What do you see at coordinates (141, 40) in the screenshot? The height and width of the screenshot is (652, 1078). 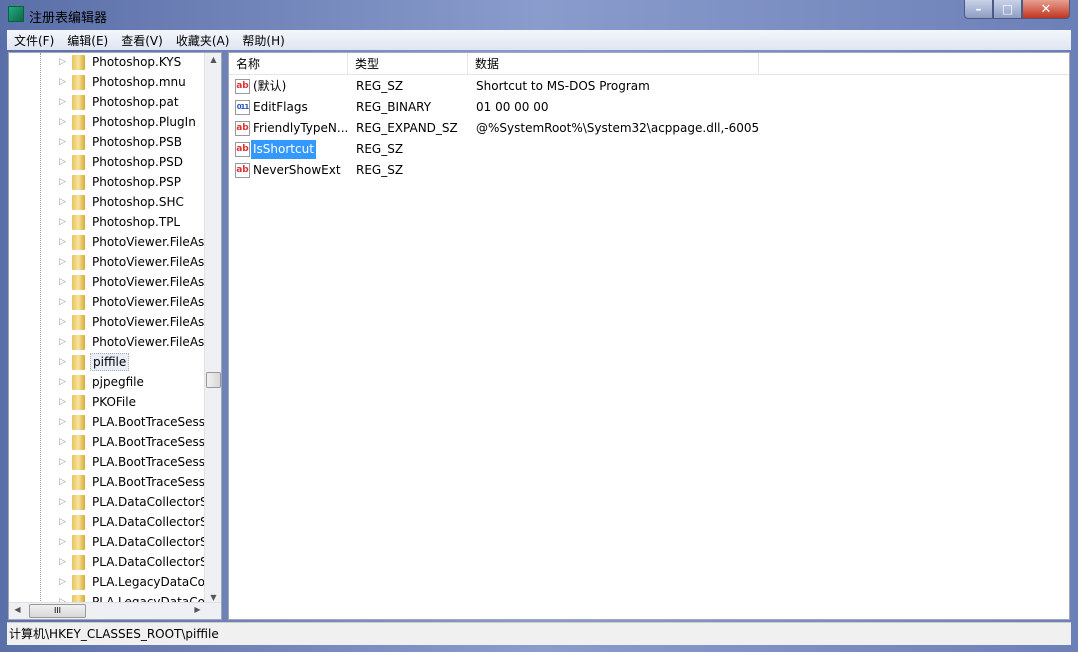 I see `menu-view: 查看(V)` at bounding box center [141, 40].